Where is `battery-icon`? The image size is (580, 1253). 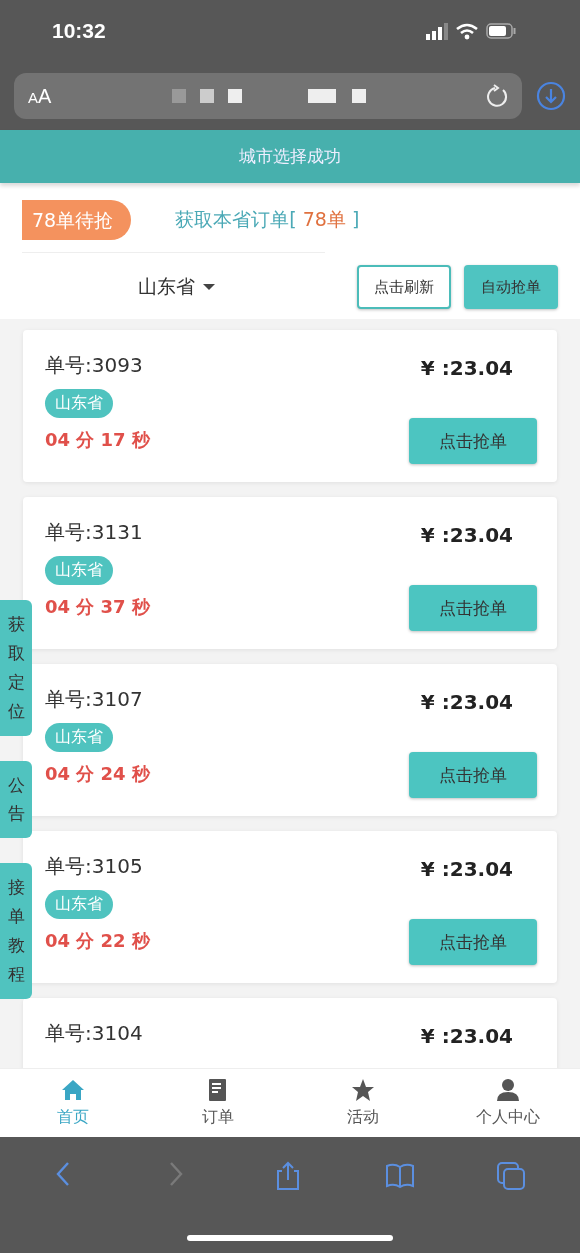
battery-icon is located at coordinates (501, 31).